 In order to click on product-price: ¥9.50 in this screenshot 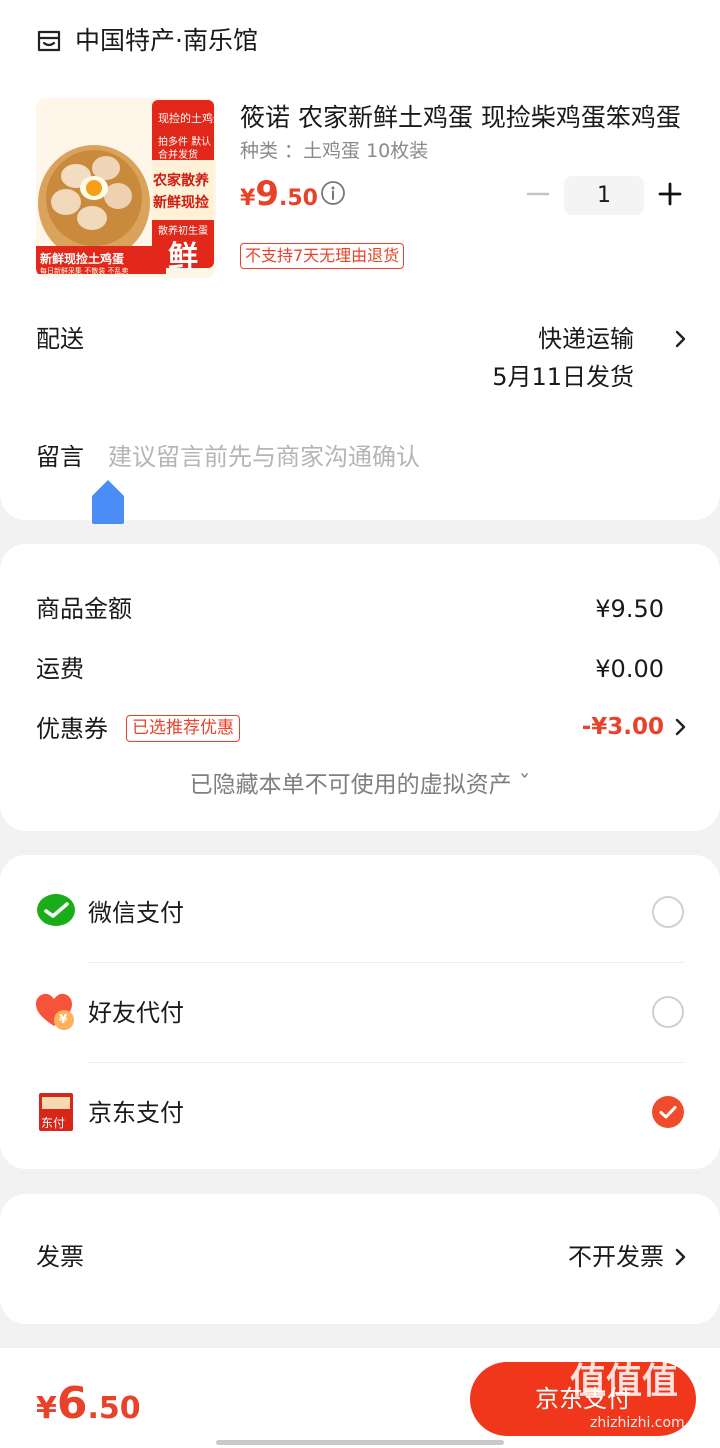, I will do `click(279, 194)`.